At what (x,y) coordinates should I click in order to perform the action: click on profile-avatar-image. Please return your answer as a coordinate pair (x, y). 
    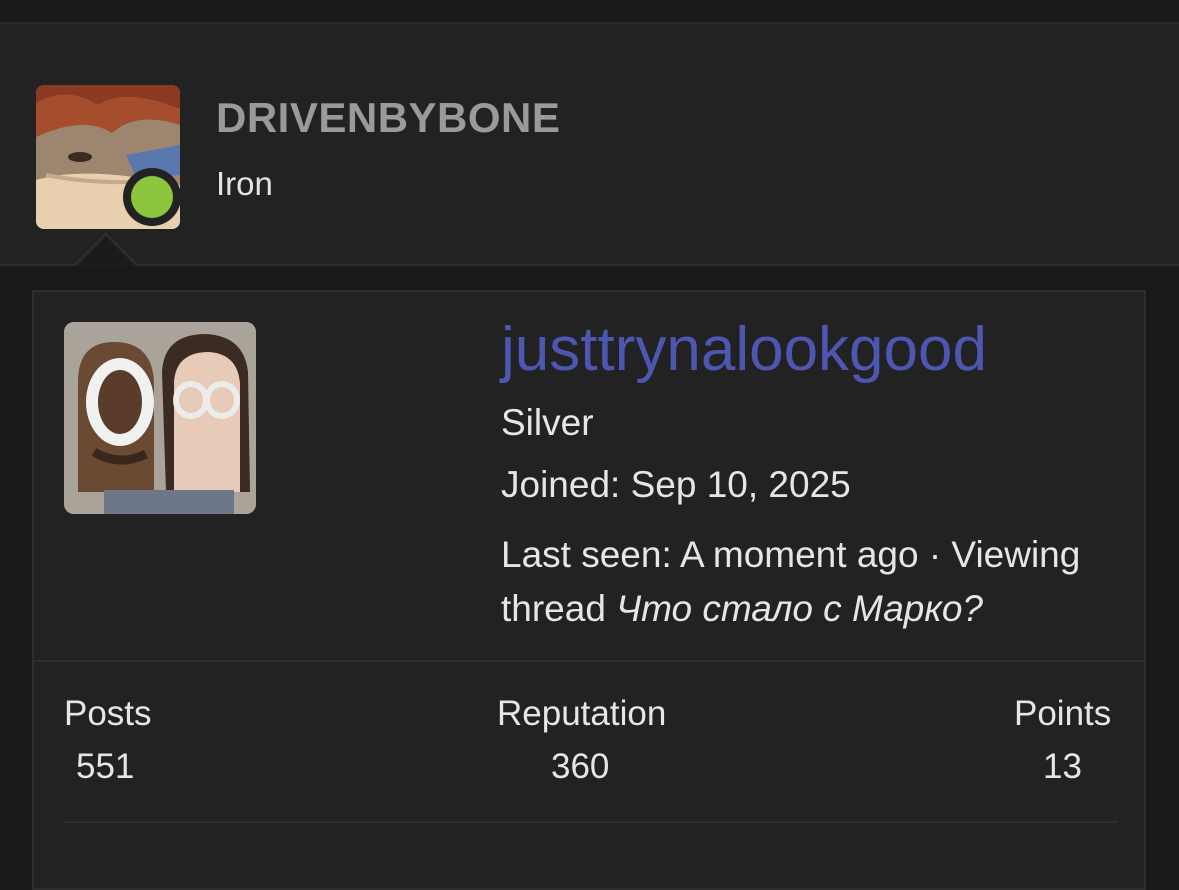
    Looking at the image, I should click on (160, 418).